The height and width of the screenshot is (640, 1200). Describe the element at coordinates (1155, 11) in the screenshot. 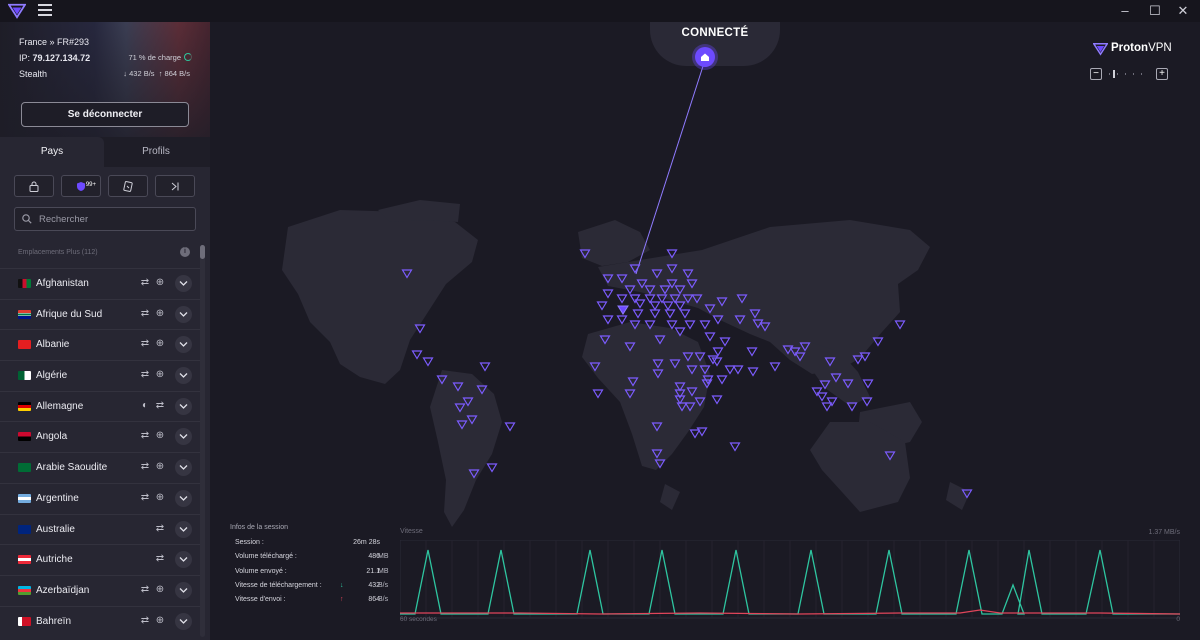

I see `maximize-icon: ☐` at that location.